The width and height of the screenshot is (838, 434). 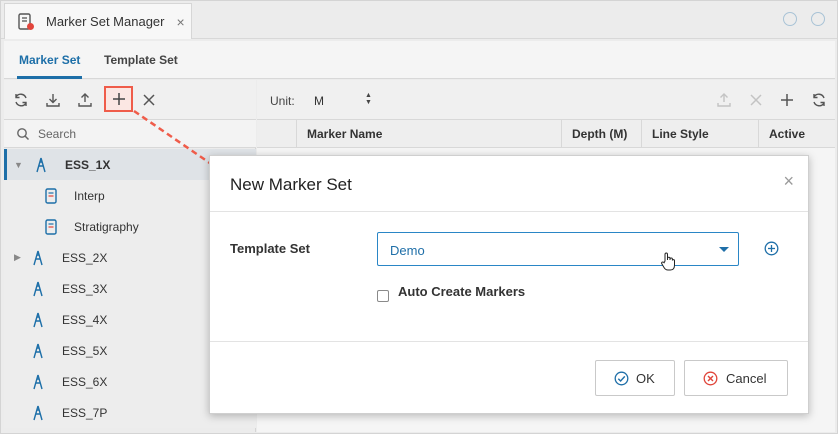 What do you see at coordinates (282, 101) in the screenshot?
I see `unit-label: Unit:` at bounding box center [282, 101].